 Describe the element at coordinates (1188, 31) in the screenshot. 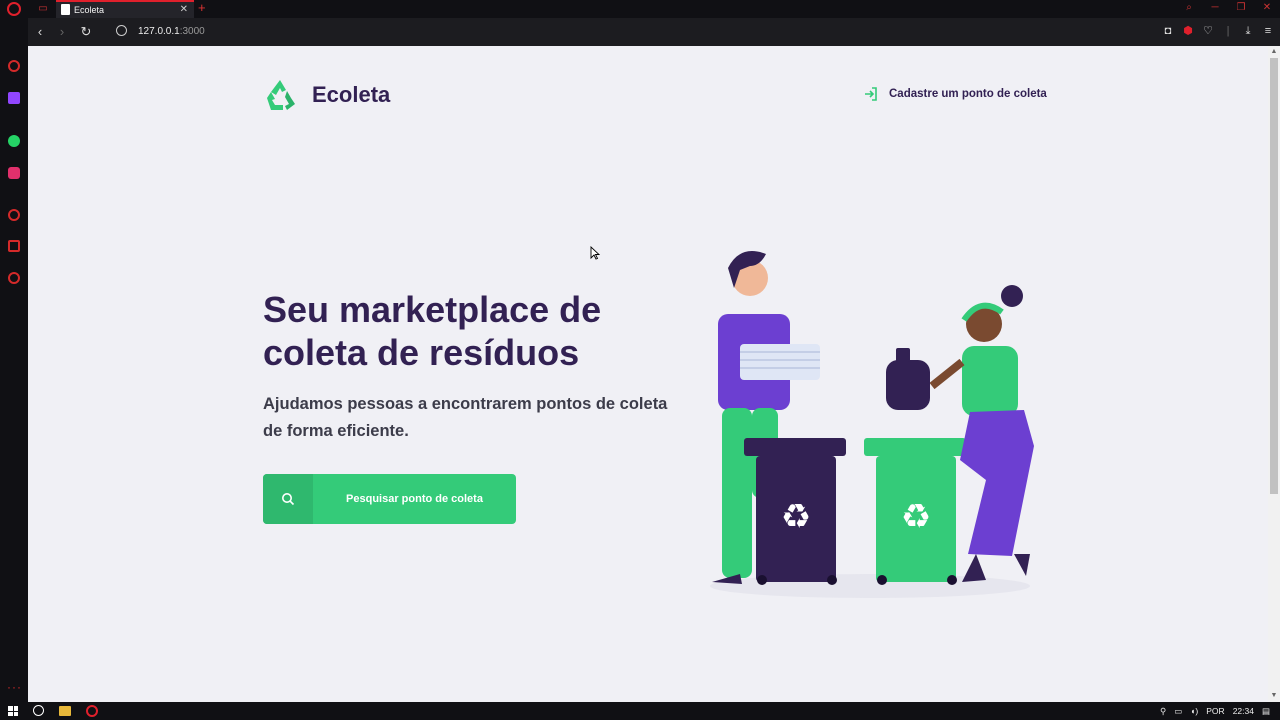

I see `adblock-icon: ⬢` at that location.